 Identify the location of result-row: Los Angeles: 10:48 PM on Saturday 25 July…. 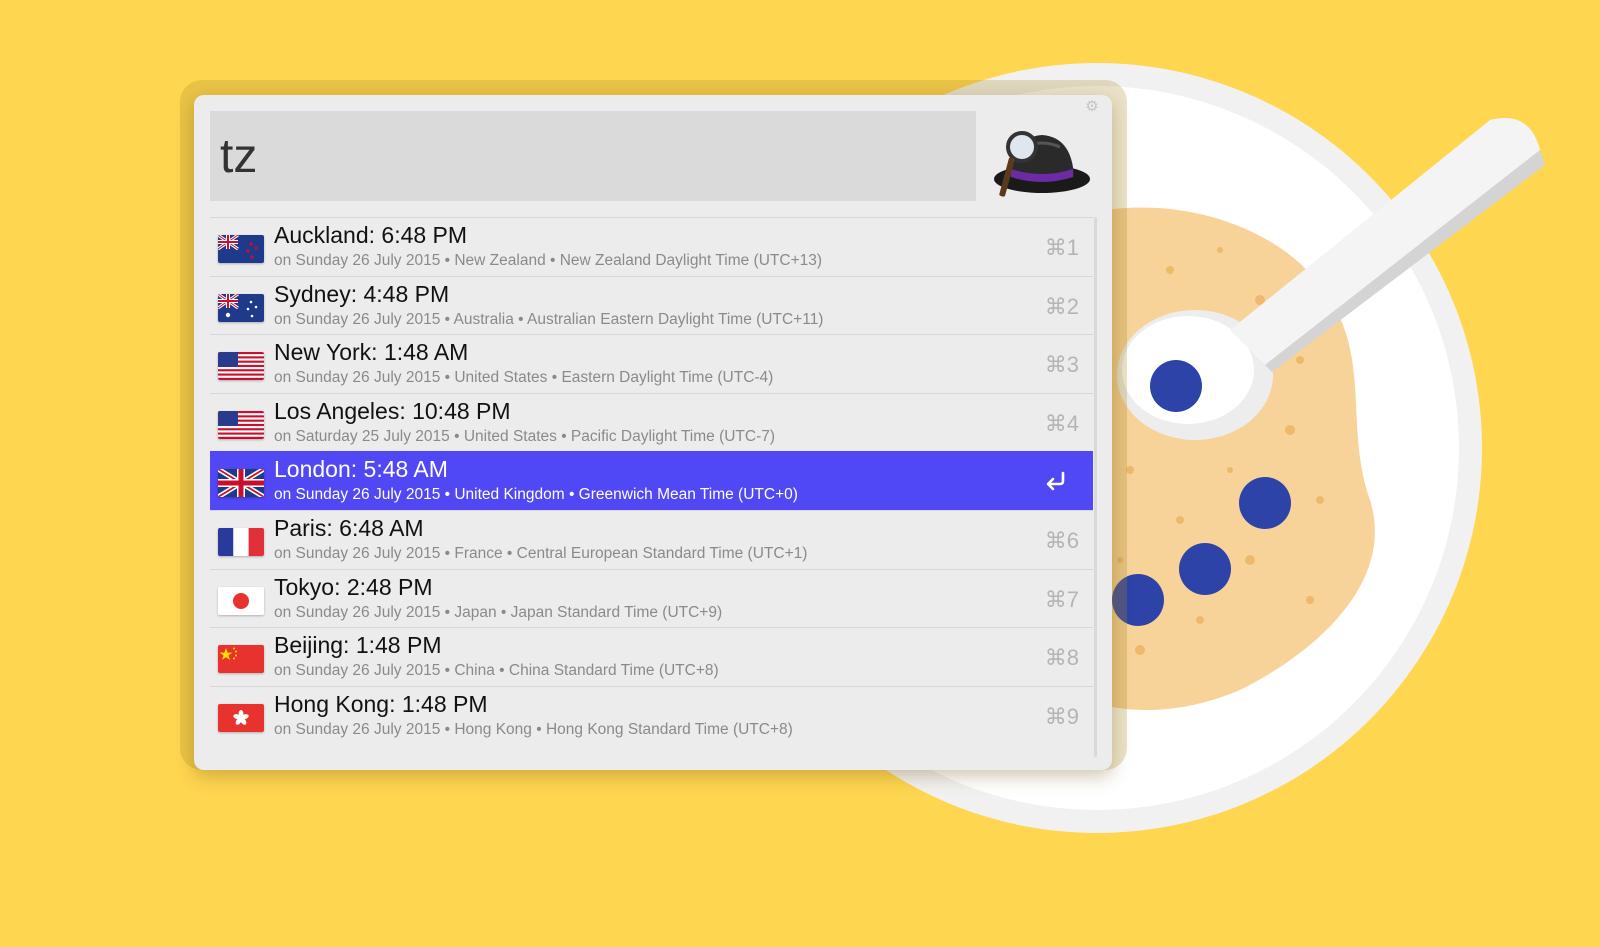
(651, 422).